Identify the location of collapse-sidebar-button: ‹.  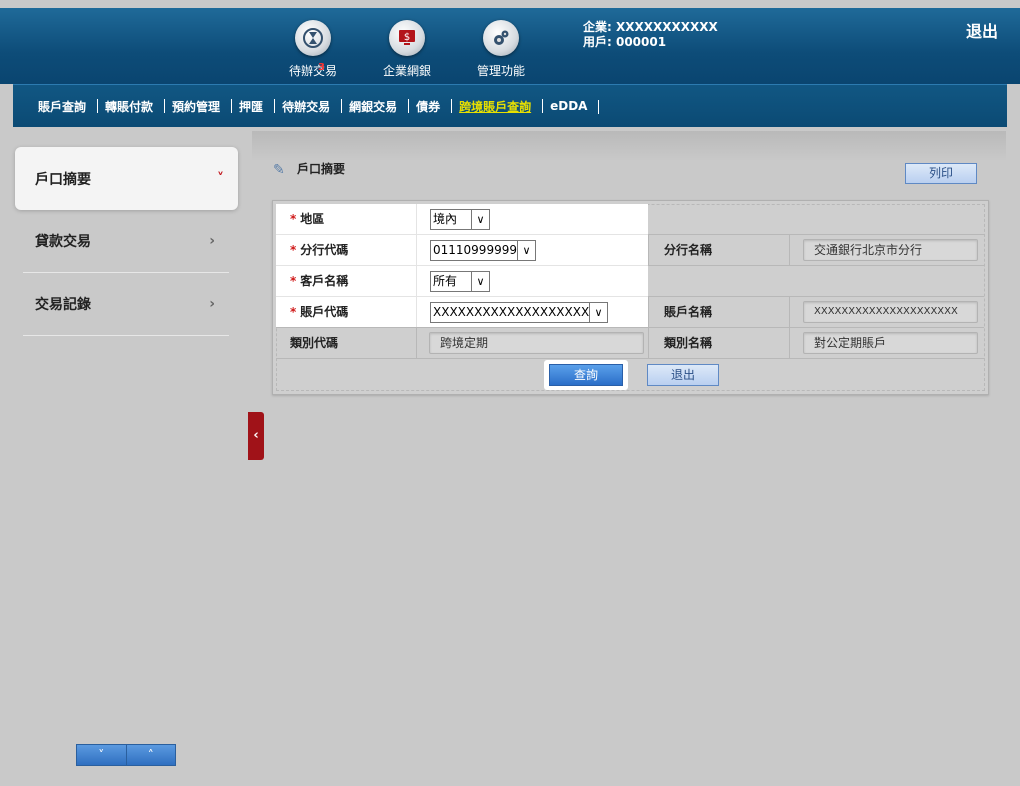
(256, 436).